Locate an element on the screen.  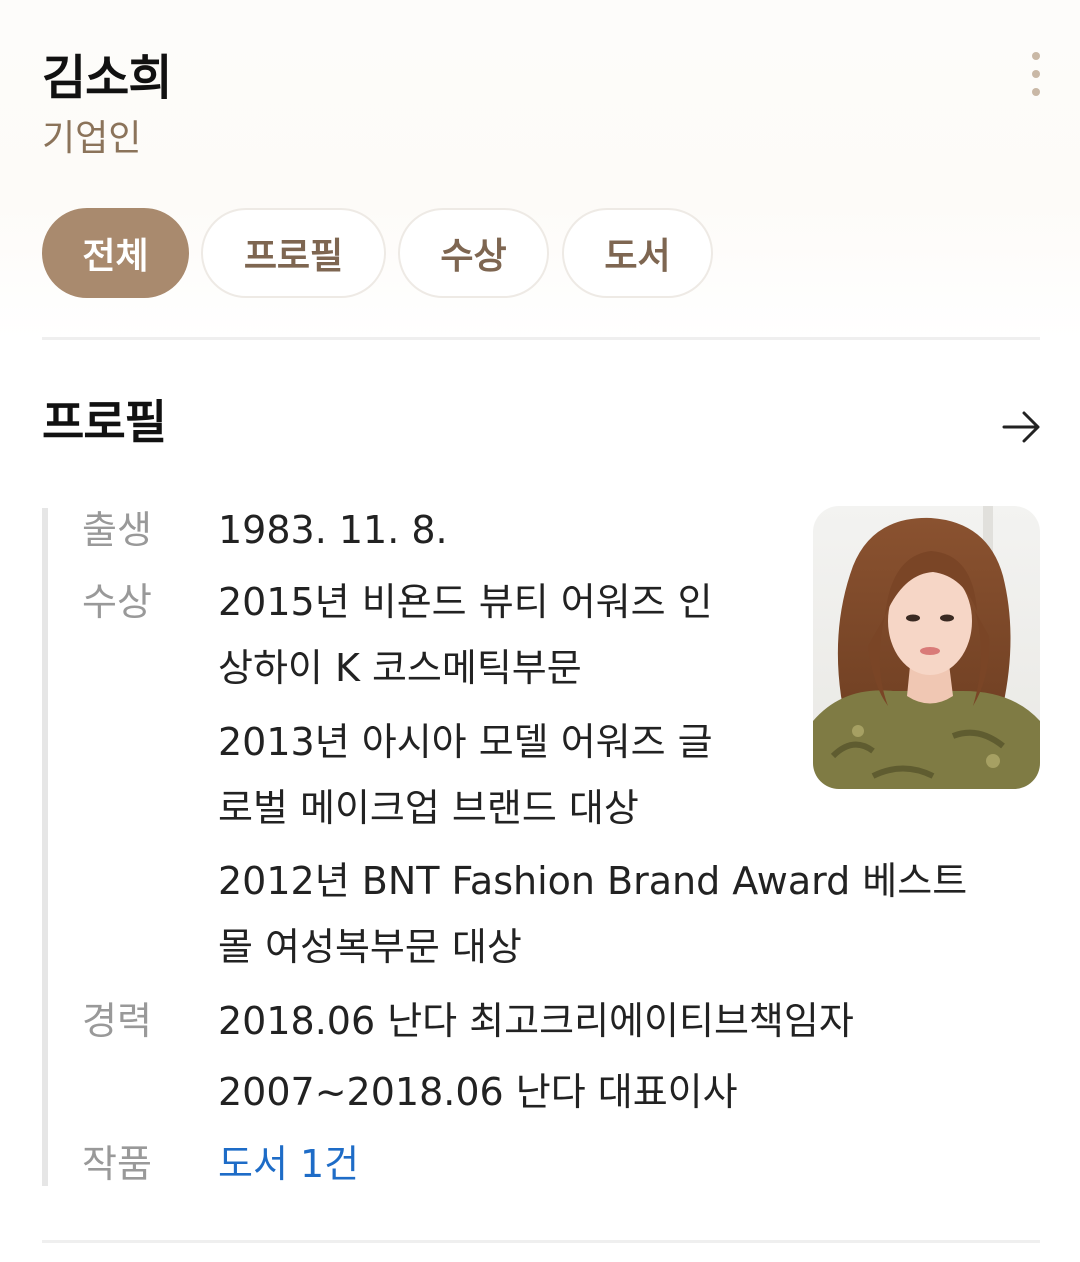
award-line: 몰 여성복부문 대상 is located at coordinates (370, 947).